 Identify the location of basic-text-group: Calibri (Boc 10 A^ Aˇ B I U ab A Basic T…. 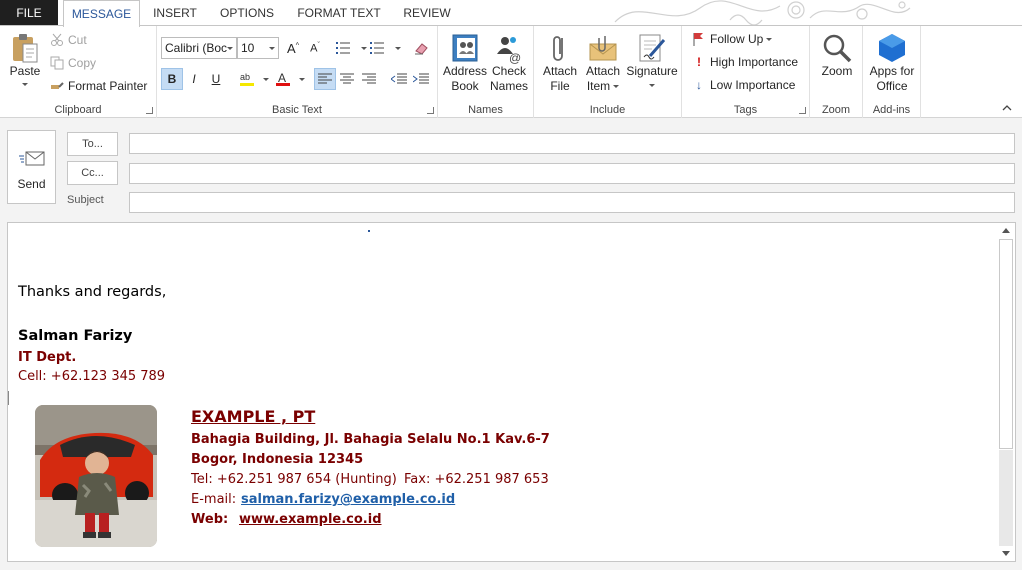
(297, 72).